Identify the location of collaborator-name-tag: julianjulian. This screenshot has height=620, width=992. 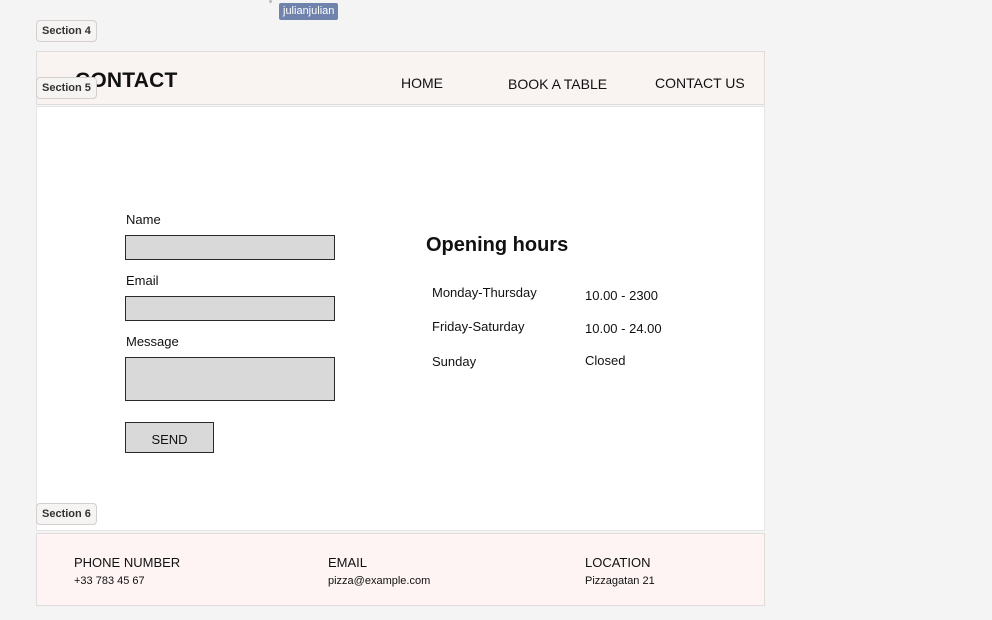
(309, 11).